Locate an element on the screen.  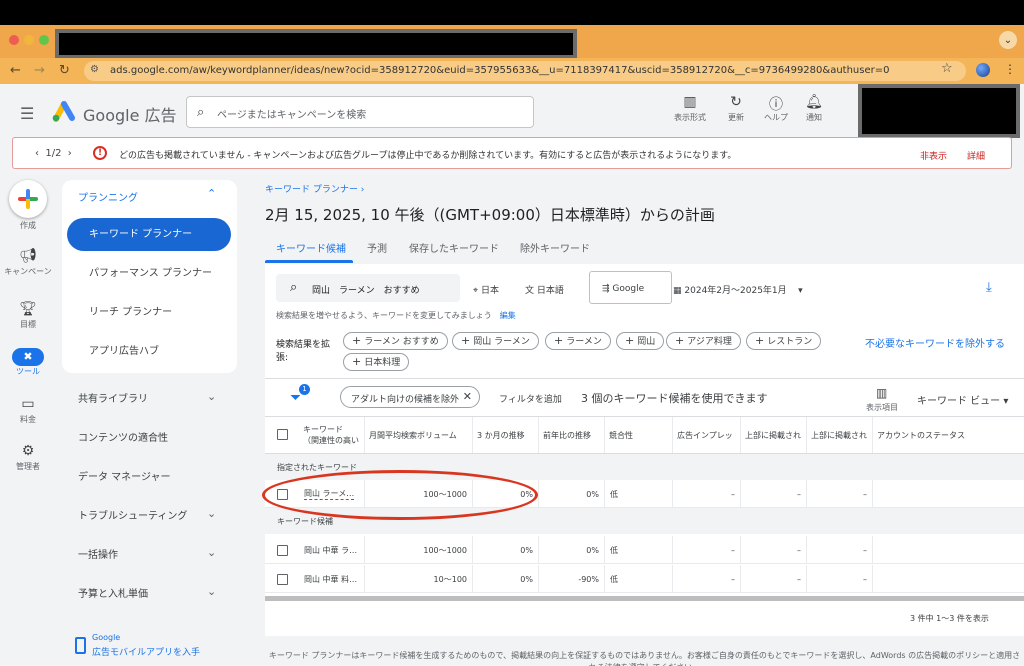
nav-section-data-manager: データ マネージャー is located at coordinates (149, 478).